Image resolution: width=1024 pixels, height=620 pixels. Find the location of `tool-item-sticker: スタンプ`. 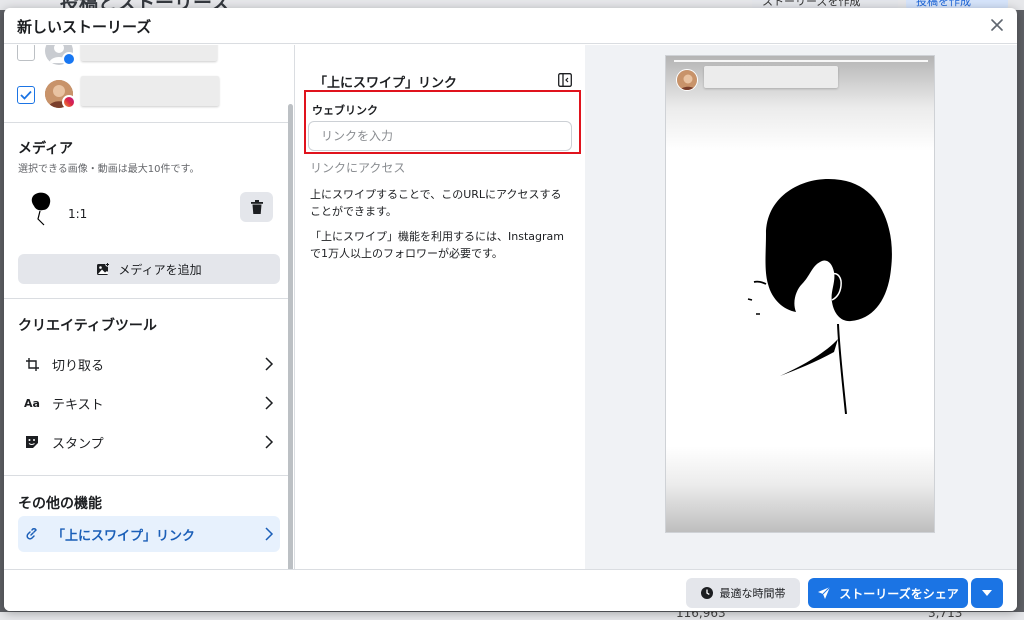

tool-item-sticker: スタンプ is located at coordinates (149, 442).